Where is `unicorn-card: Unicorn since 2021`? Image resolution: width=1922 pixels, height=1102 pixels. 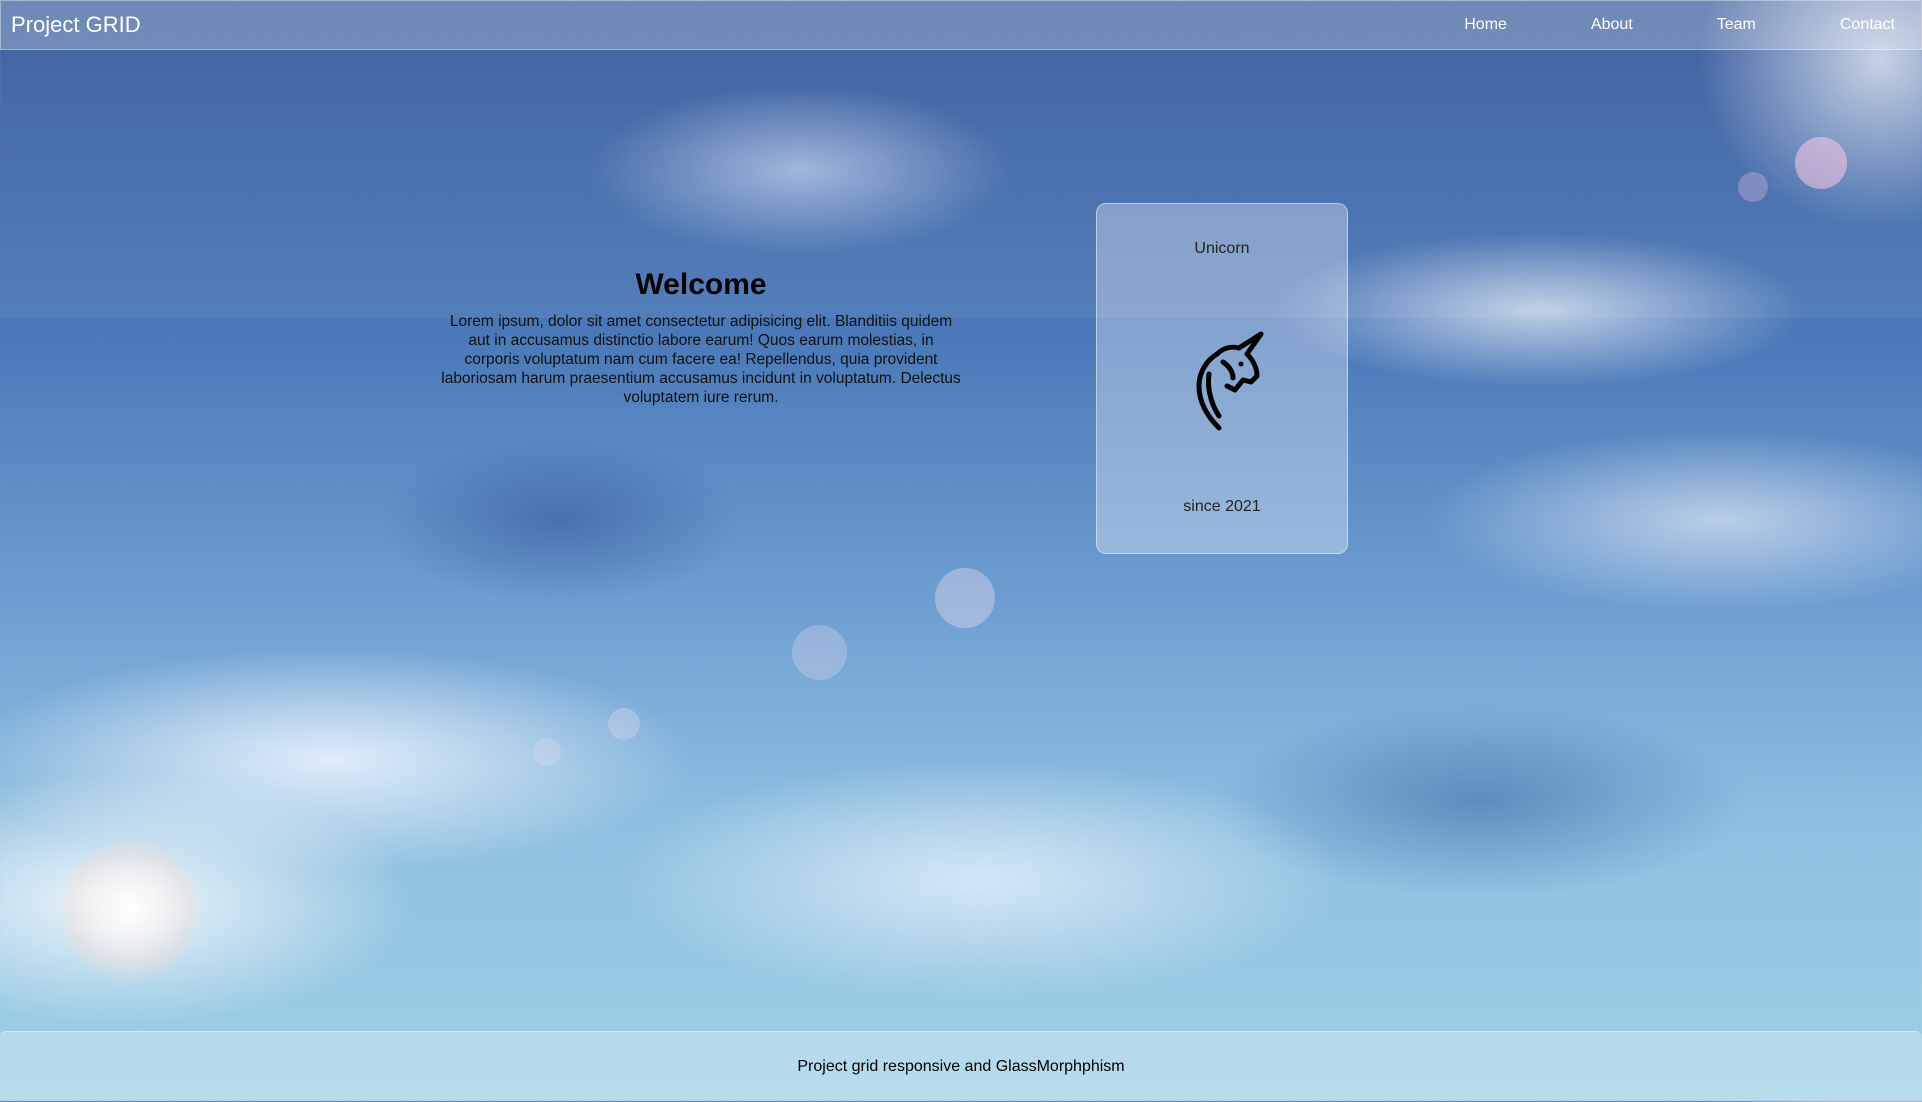 unicorn-card: Unicorn since 2021 is located at coordinates (1222, 378).